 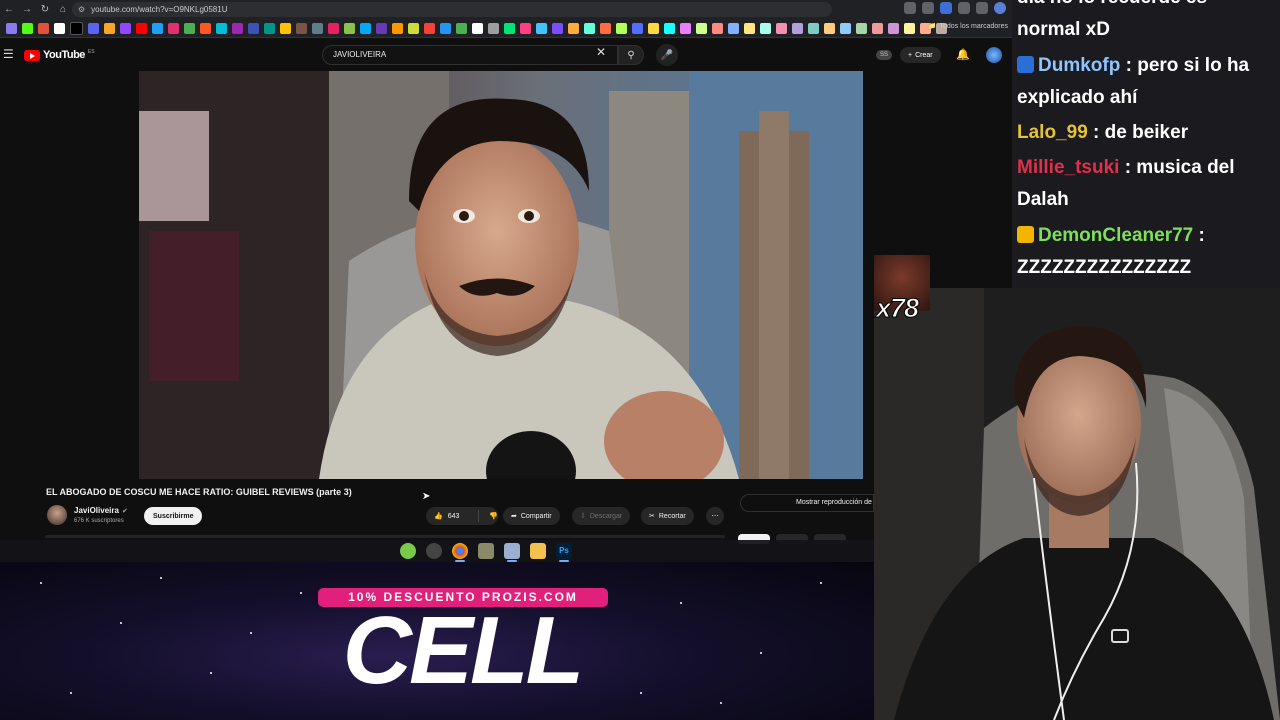 What do you see at coordinates (1000, 8) in the screenshot?
I see `profile-icon` at bounding box center [1000, 8].